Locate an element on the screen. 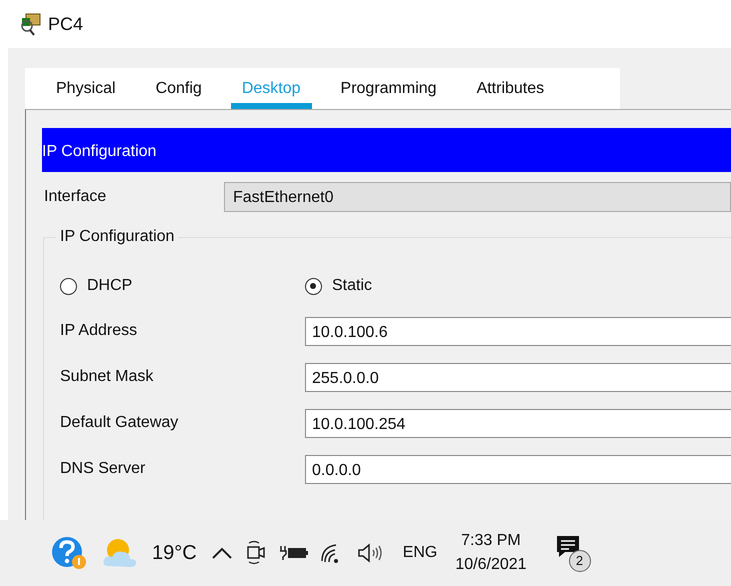 The image size is (731, 586). field-label: DNS Server is located at coordinates (103, 469).